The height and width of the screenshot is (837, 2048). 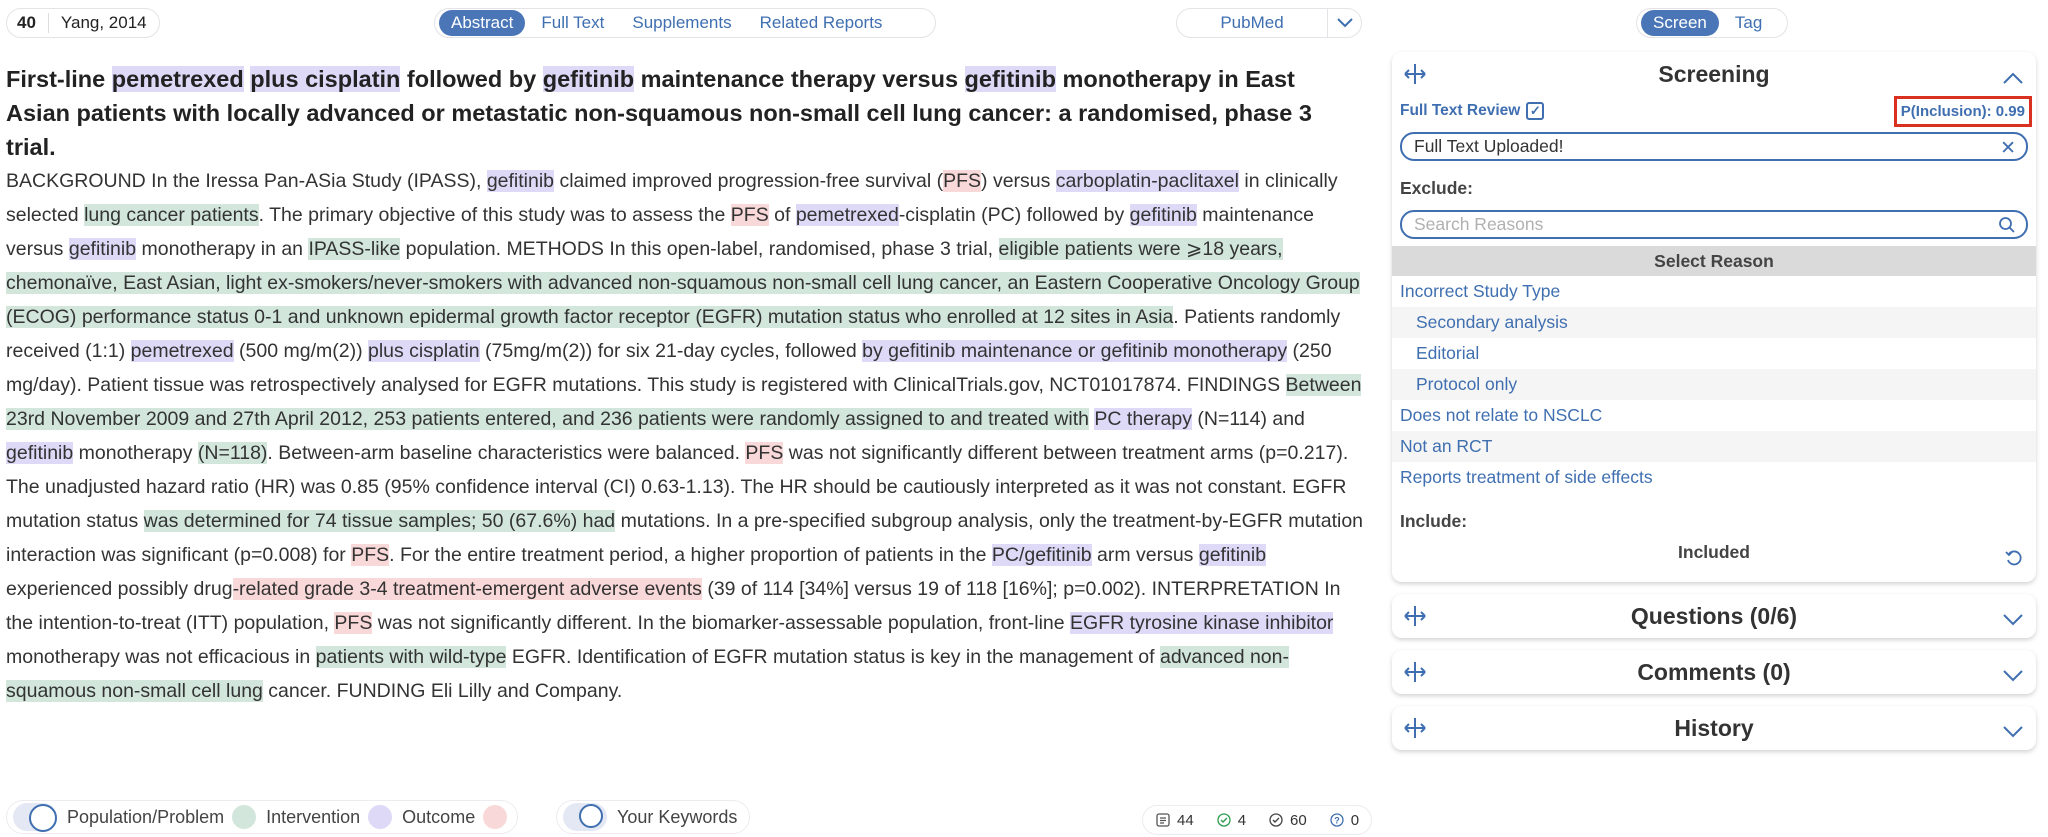 What do you see at coordinates (1714, 446) in the screenshot?
I see `exclude-reason-item: Not an RCT` at bounding box center [1714, 446].